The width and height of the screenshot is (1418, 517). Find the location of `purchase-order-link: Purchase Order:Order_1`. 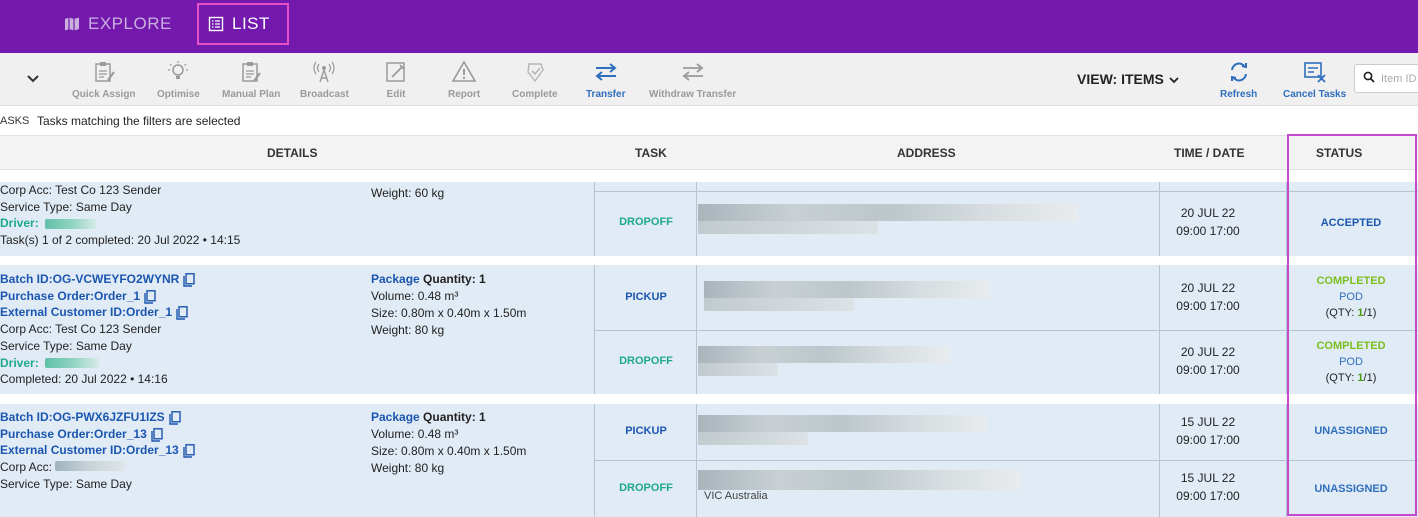

purchase-order-link: Purchase Order:Order_1 is located at coordinates (97, 296).